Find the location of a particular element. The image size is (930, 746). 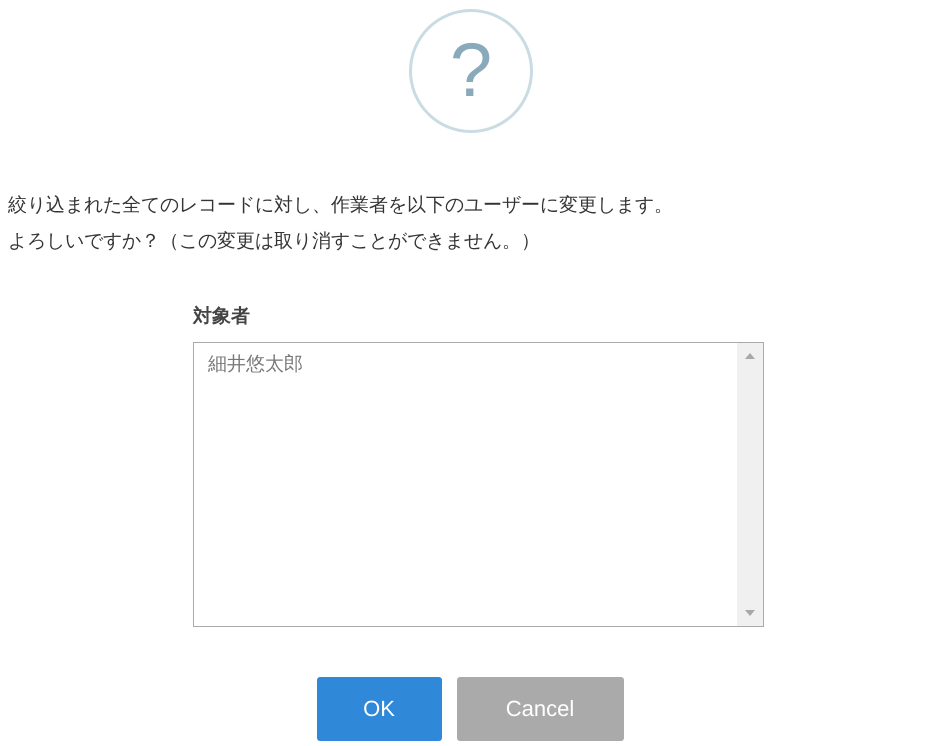

message-text: 絞り込まれた全てのレコードに対し、作業者を以下のユーザーに変更します。 is located at coordinates (340, 205).